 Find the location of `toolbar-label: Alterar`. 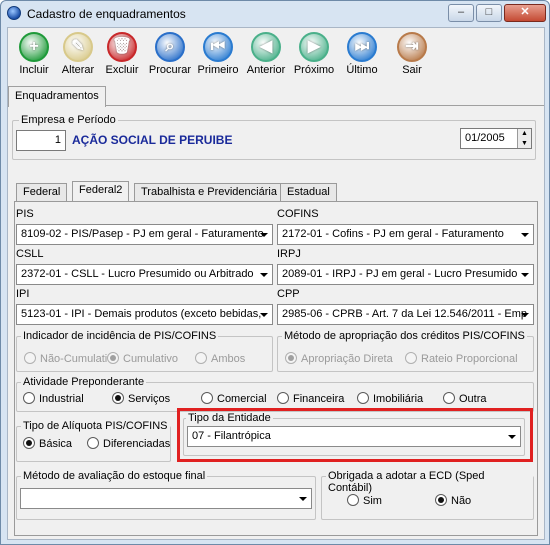

toolbar-label: Alterar is located at coordinates (78, 70).